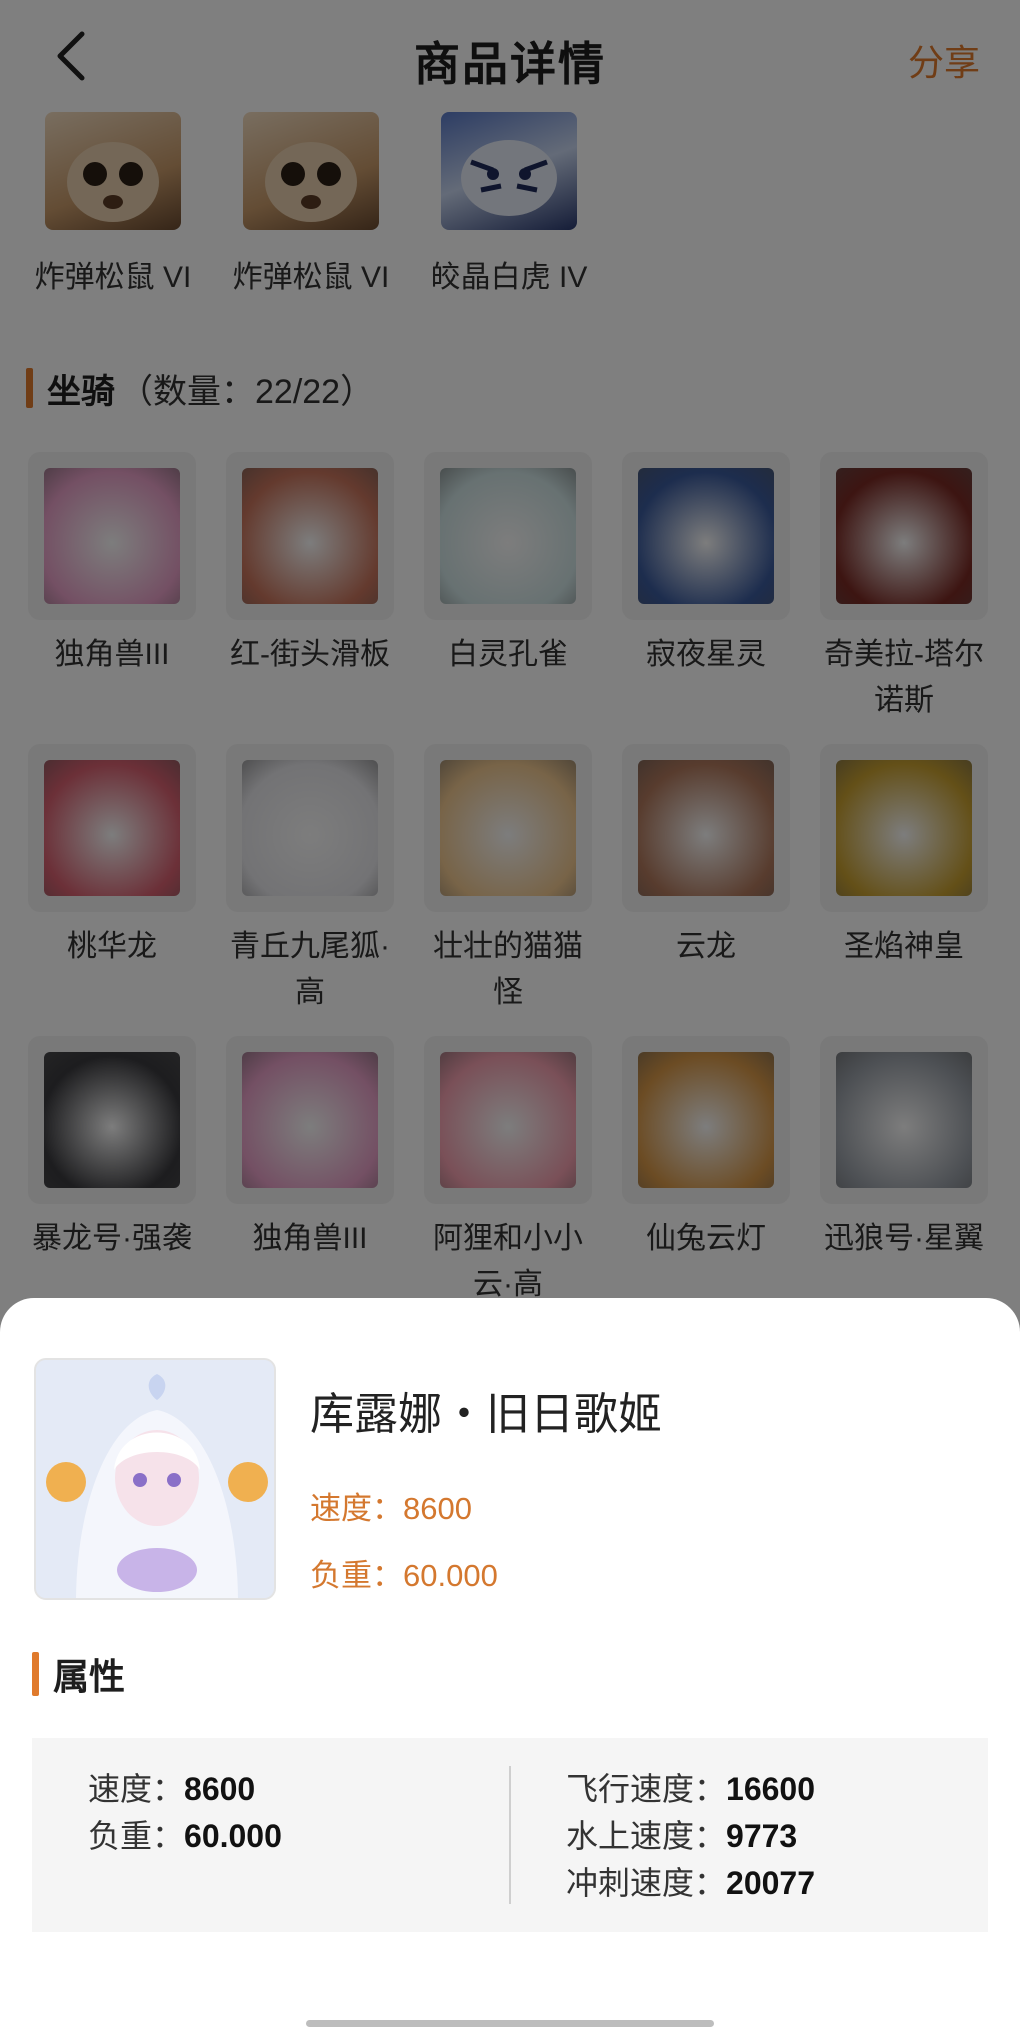  I want to click on home-indicator, so click(510, 2023).